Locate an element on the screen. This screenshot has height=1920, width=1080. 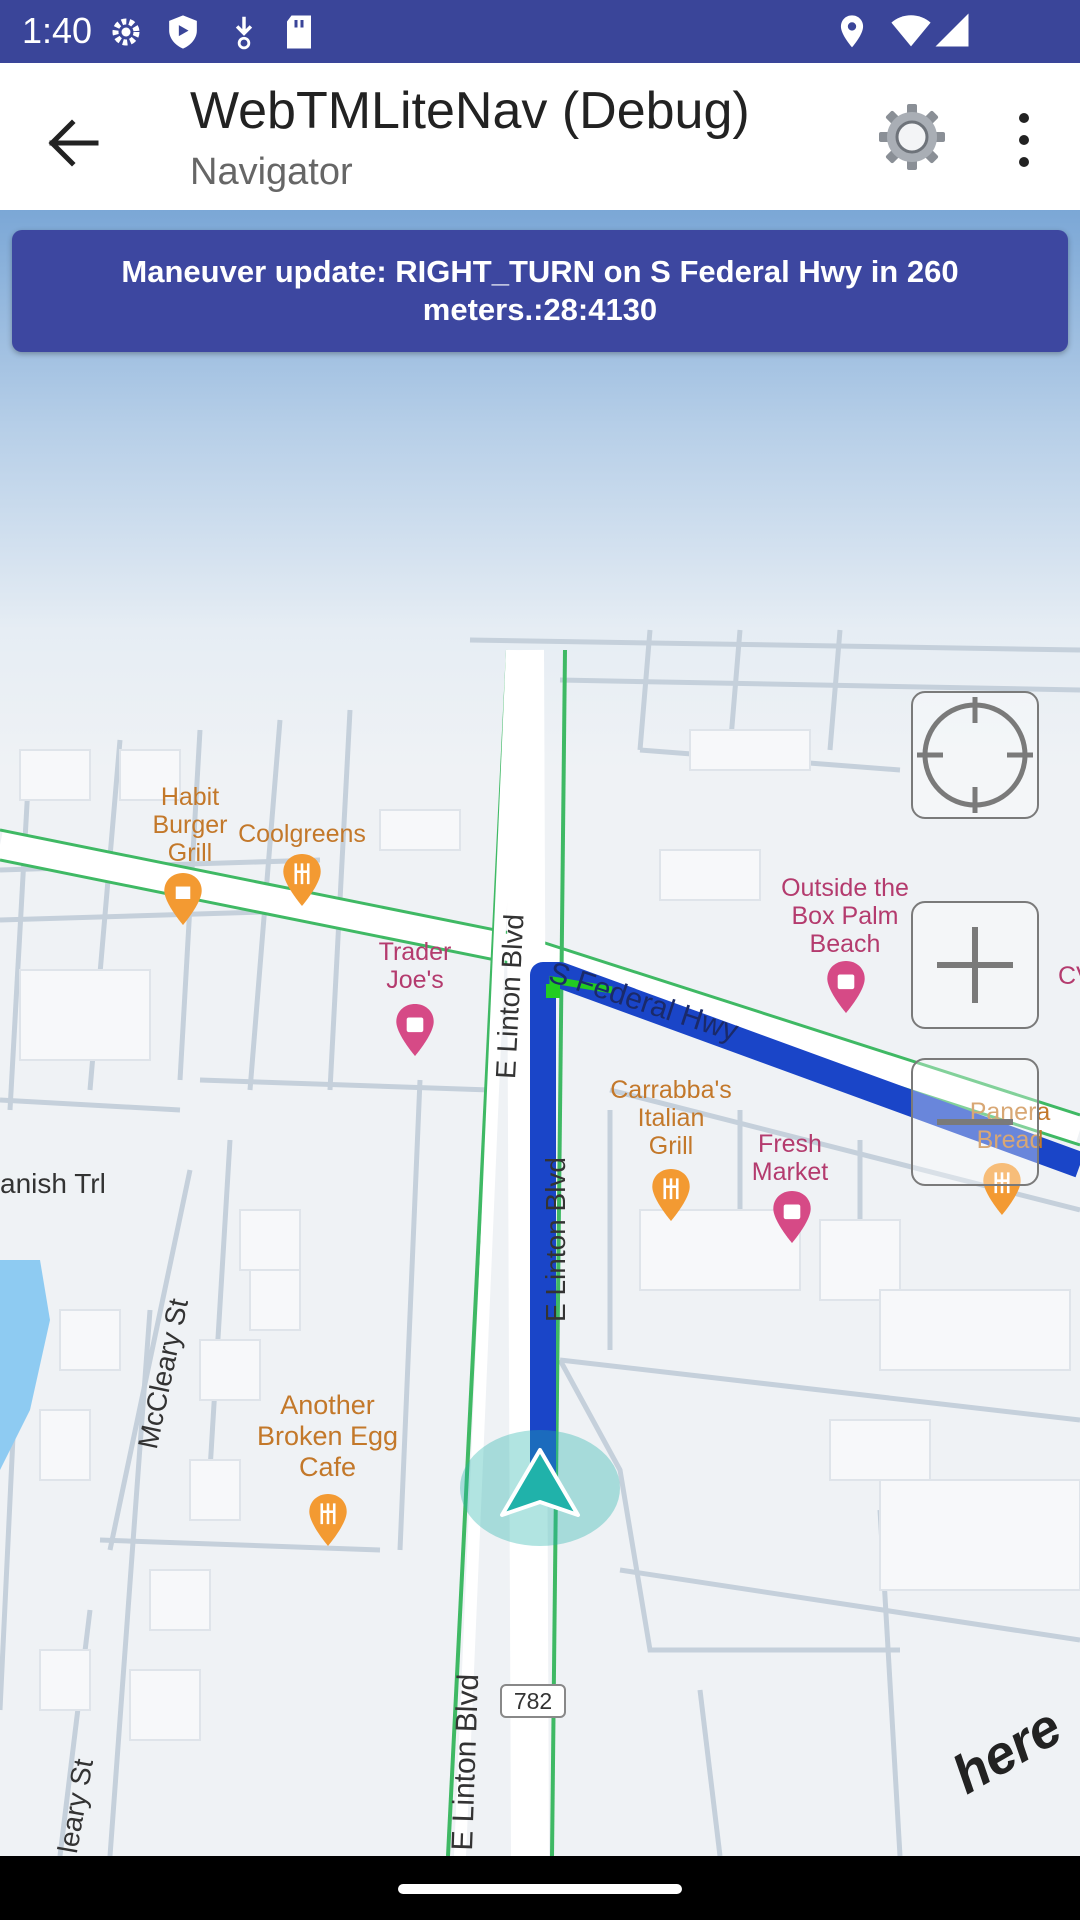
zoom-out-icon is located at coordinates (975, 1122).